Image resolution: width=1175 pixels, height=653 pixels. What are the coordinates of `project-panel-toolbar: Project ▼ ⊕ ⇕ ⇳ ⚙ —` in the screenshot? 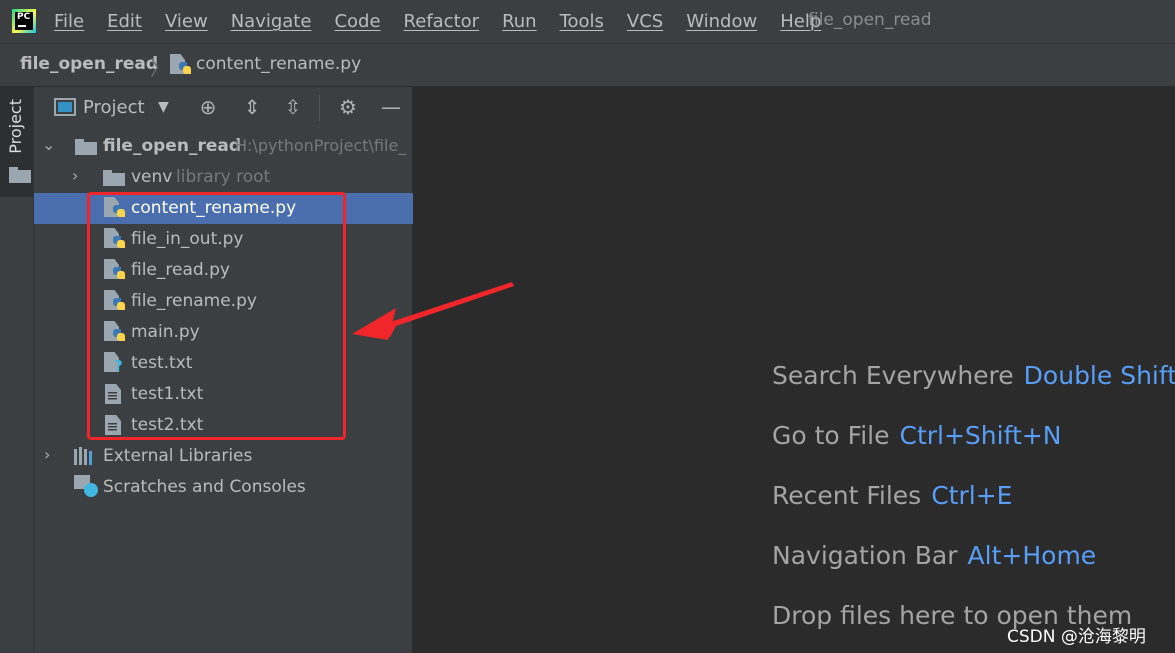 It's located at (223, 108).